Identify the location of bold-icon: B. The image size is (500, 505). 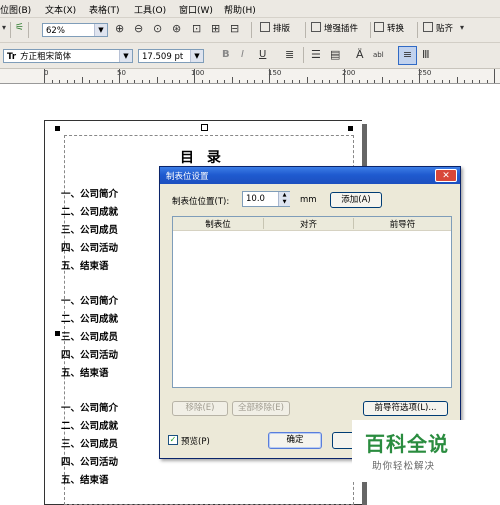
(226, 54).